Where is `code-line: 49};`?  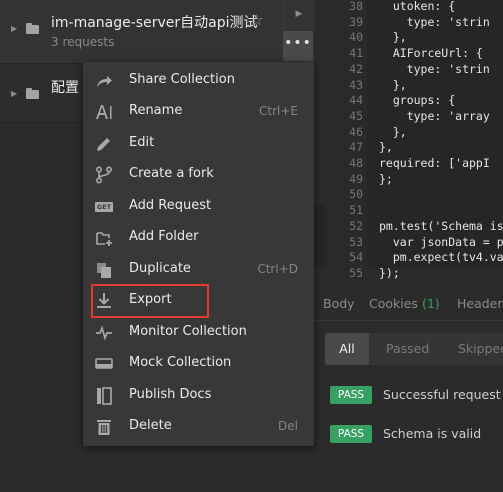 code-line: 49}; is located at coordinates (414, 180).